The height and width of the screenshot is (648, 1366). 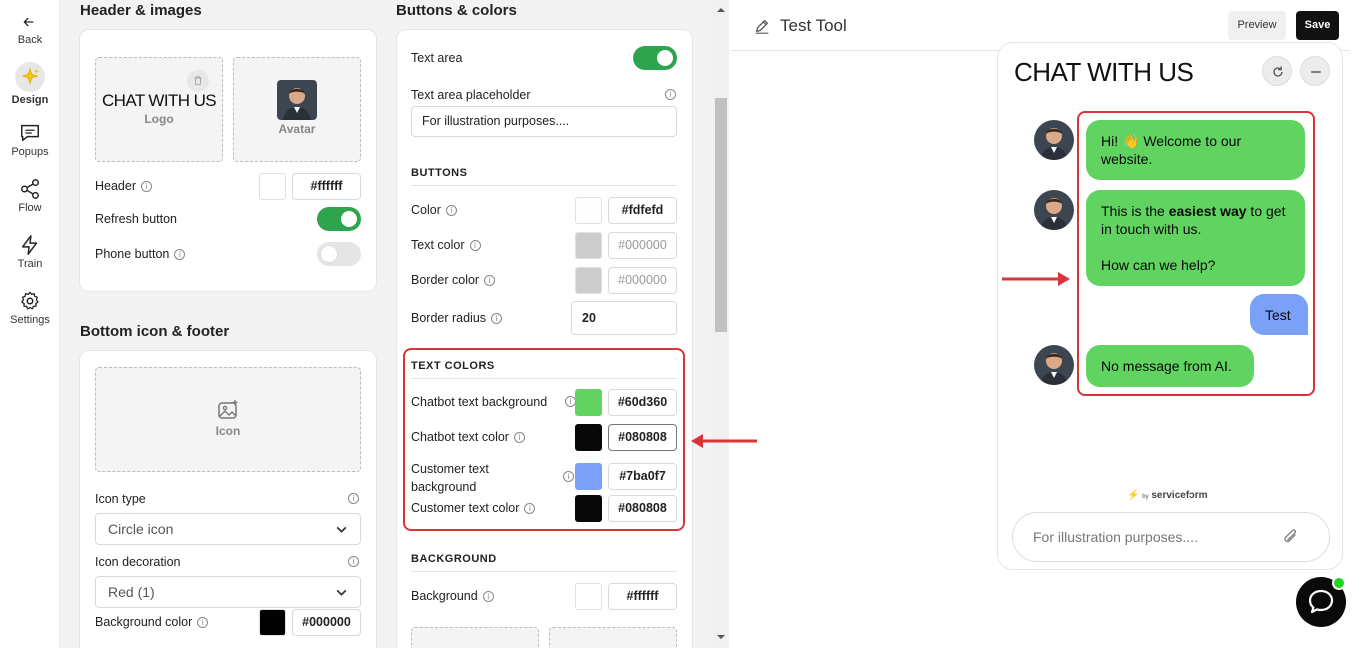 What do you see at coordinates (1036, 279) in the screenshot?
I see `annotation-arrow-right` at bounding box center [1036, 279].